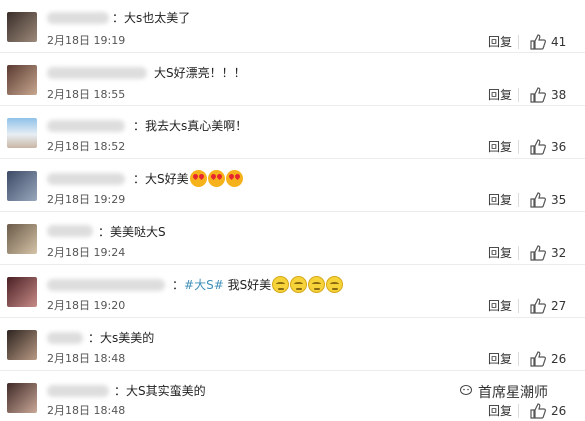  Describe the element at coordinates (559, 253) in the screenshot. I see `like-count: 32` at that location.